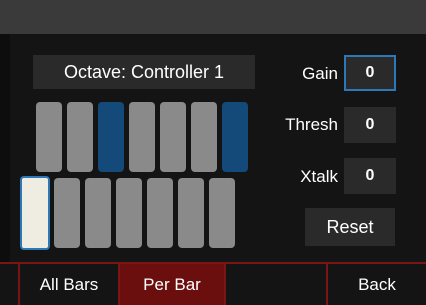 This screenshot has width=426, height=305. What do you see at coordinates (320, 73) in the screenshot?
I see `gain-label: Gain` at bounding box center [320, 73].